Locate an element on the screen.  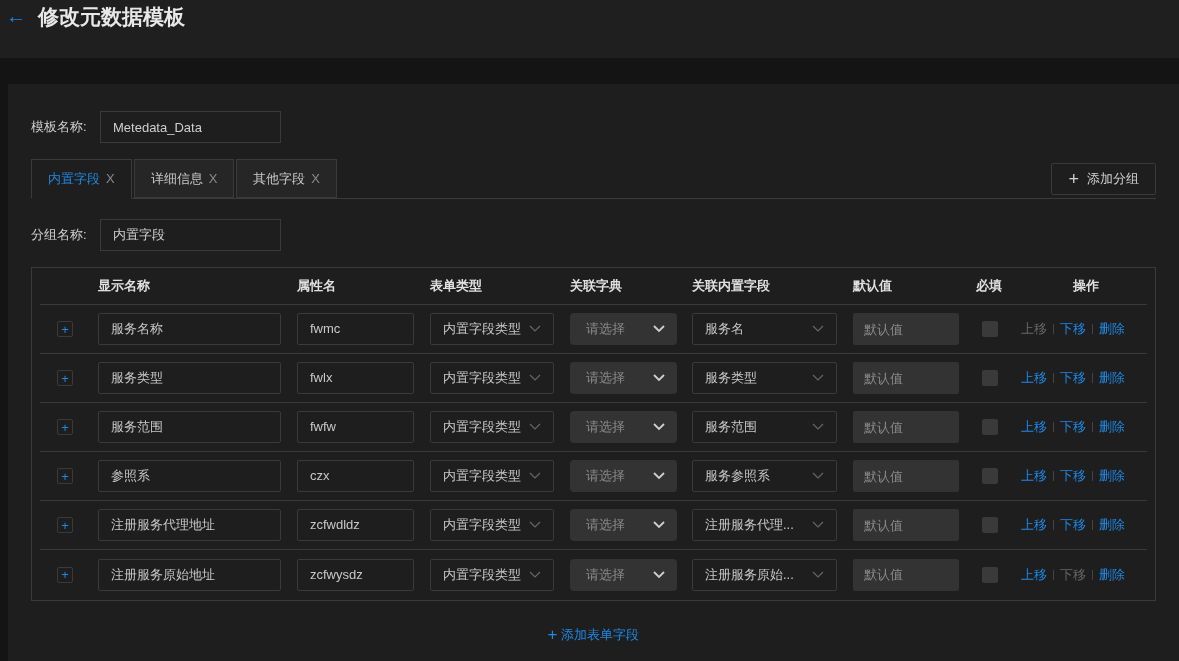
column-header: 属性名 is located at coordinates (317, 286).